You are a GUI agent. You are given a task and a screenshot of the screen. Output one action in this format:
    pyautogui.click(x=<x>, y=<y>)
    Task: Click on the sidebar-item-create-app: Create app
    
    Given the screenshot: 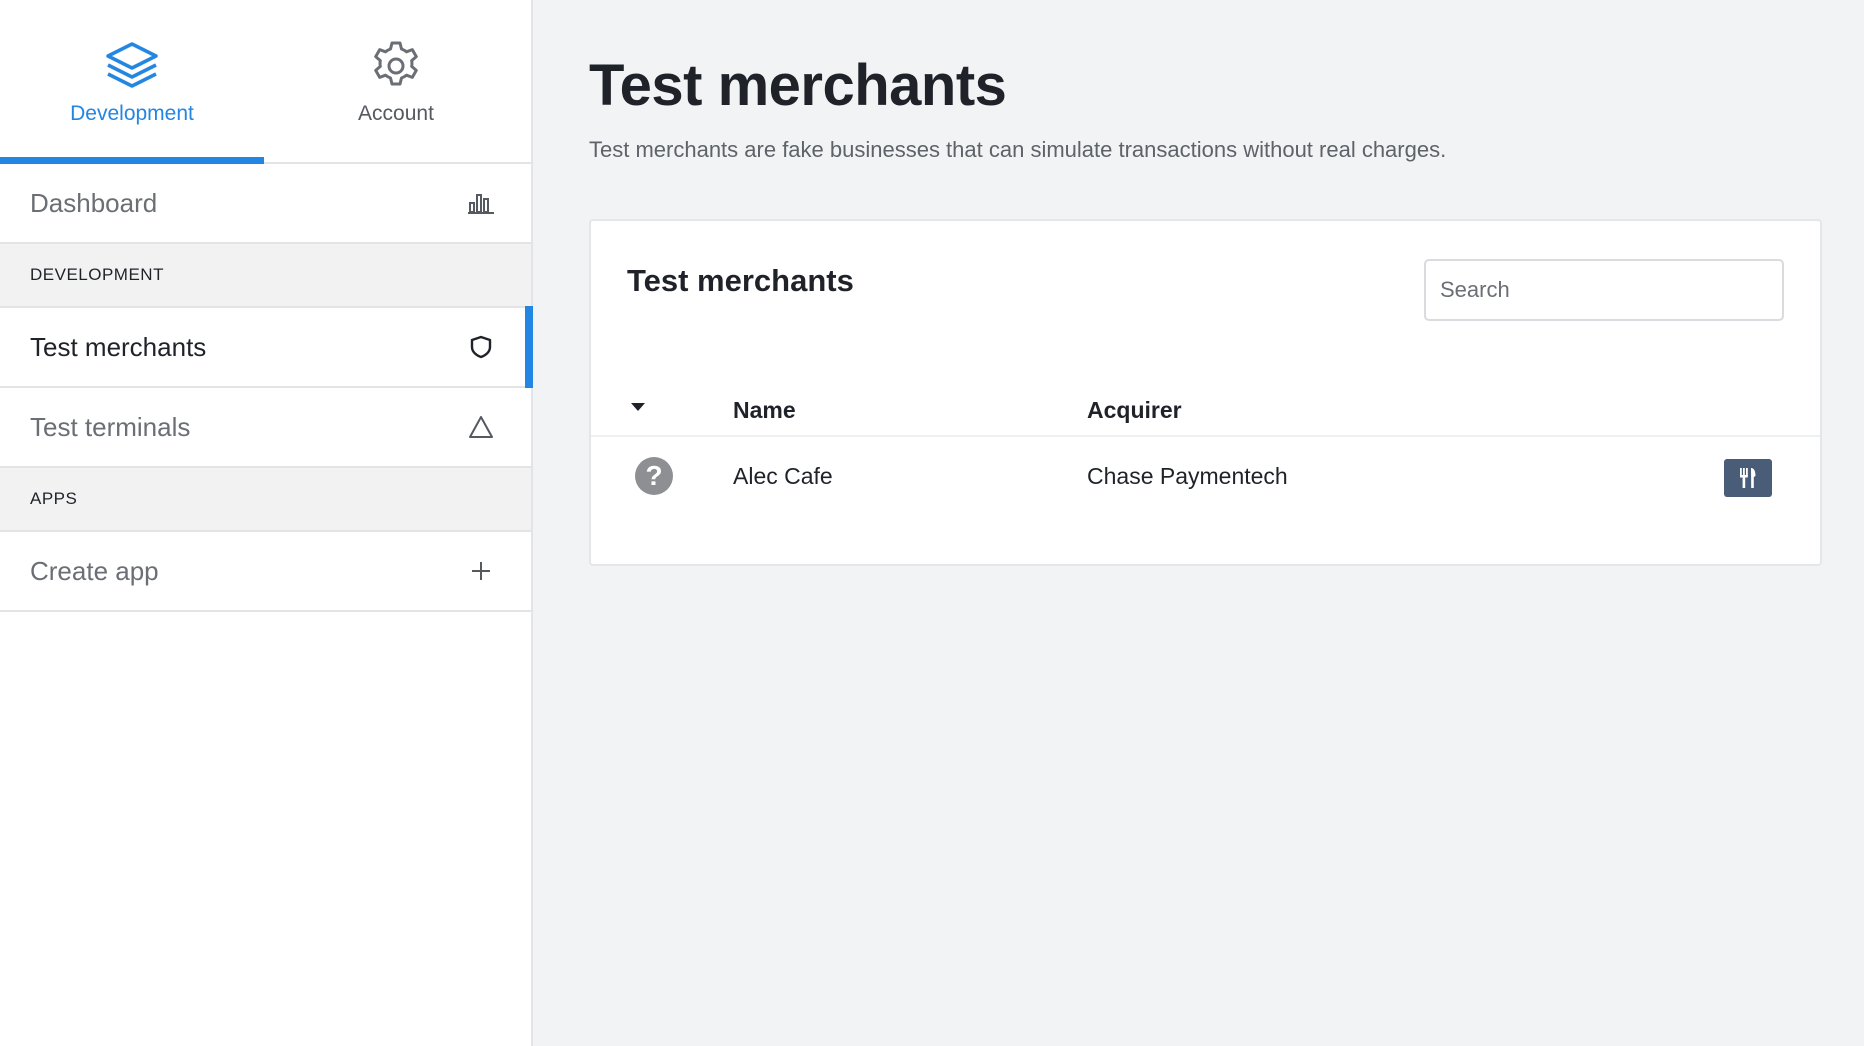 What is the action you would take?
    pyautogui.click(x=265, y=572)
    